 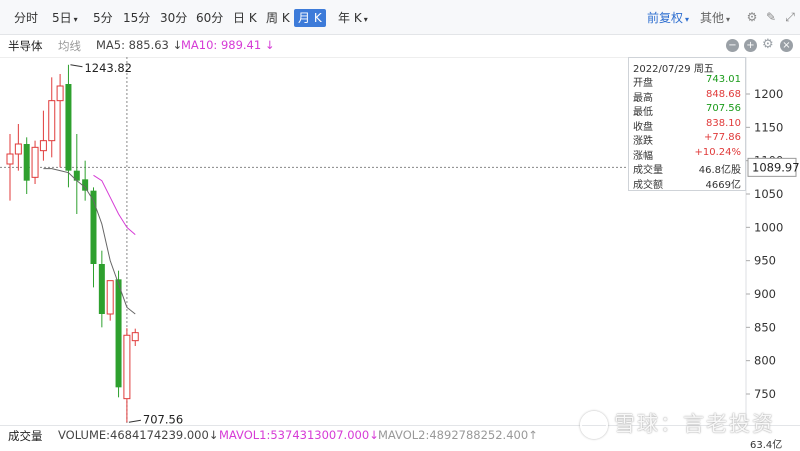 What do you see at coordinates (594, 425) in the screenshot?
I see `snowball-logo-icon` at bounding box center [594, 425].